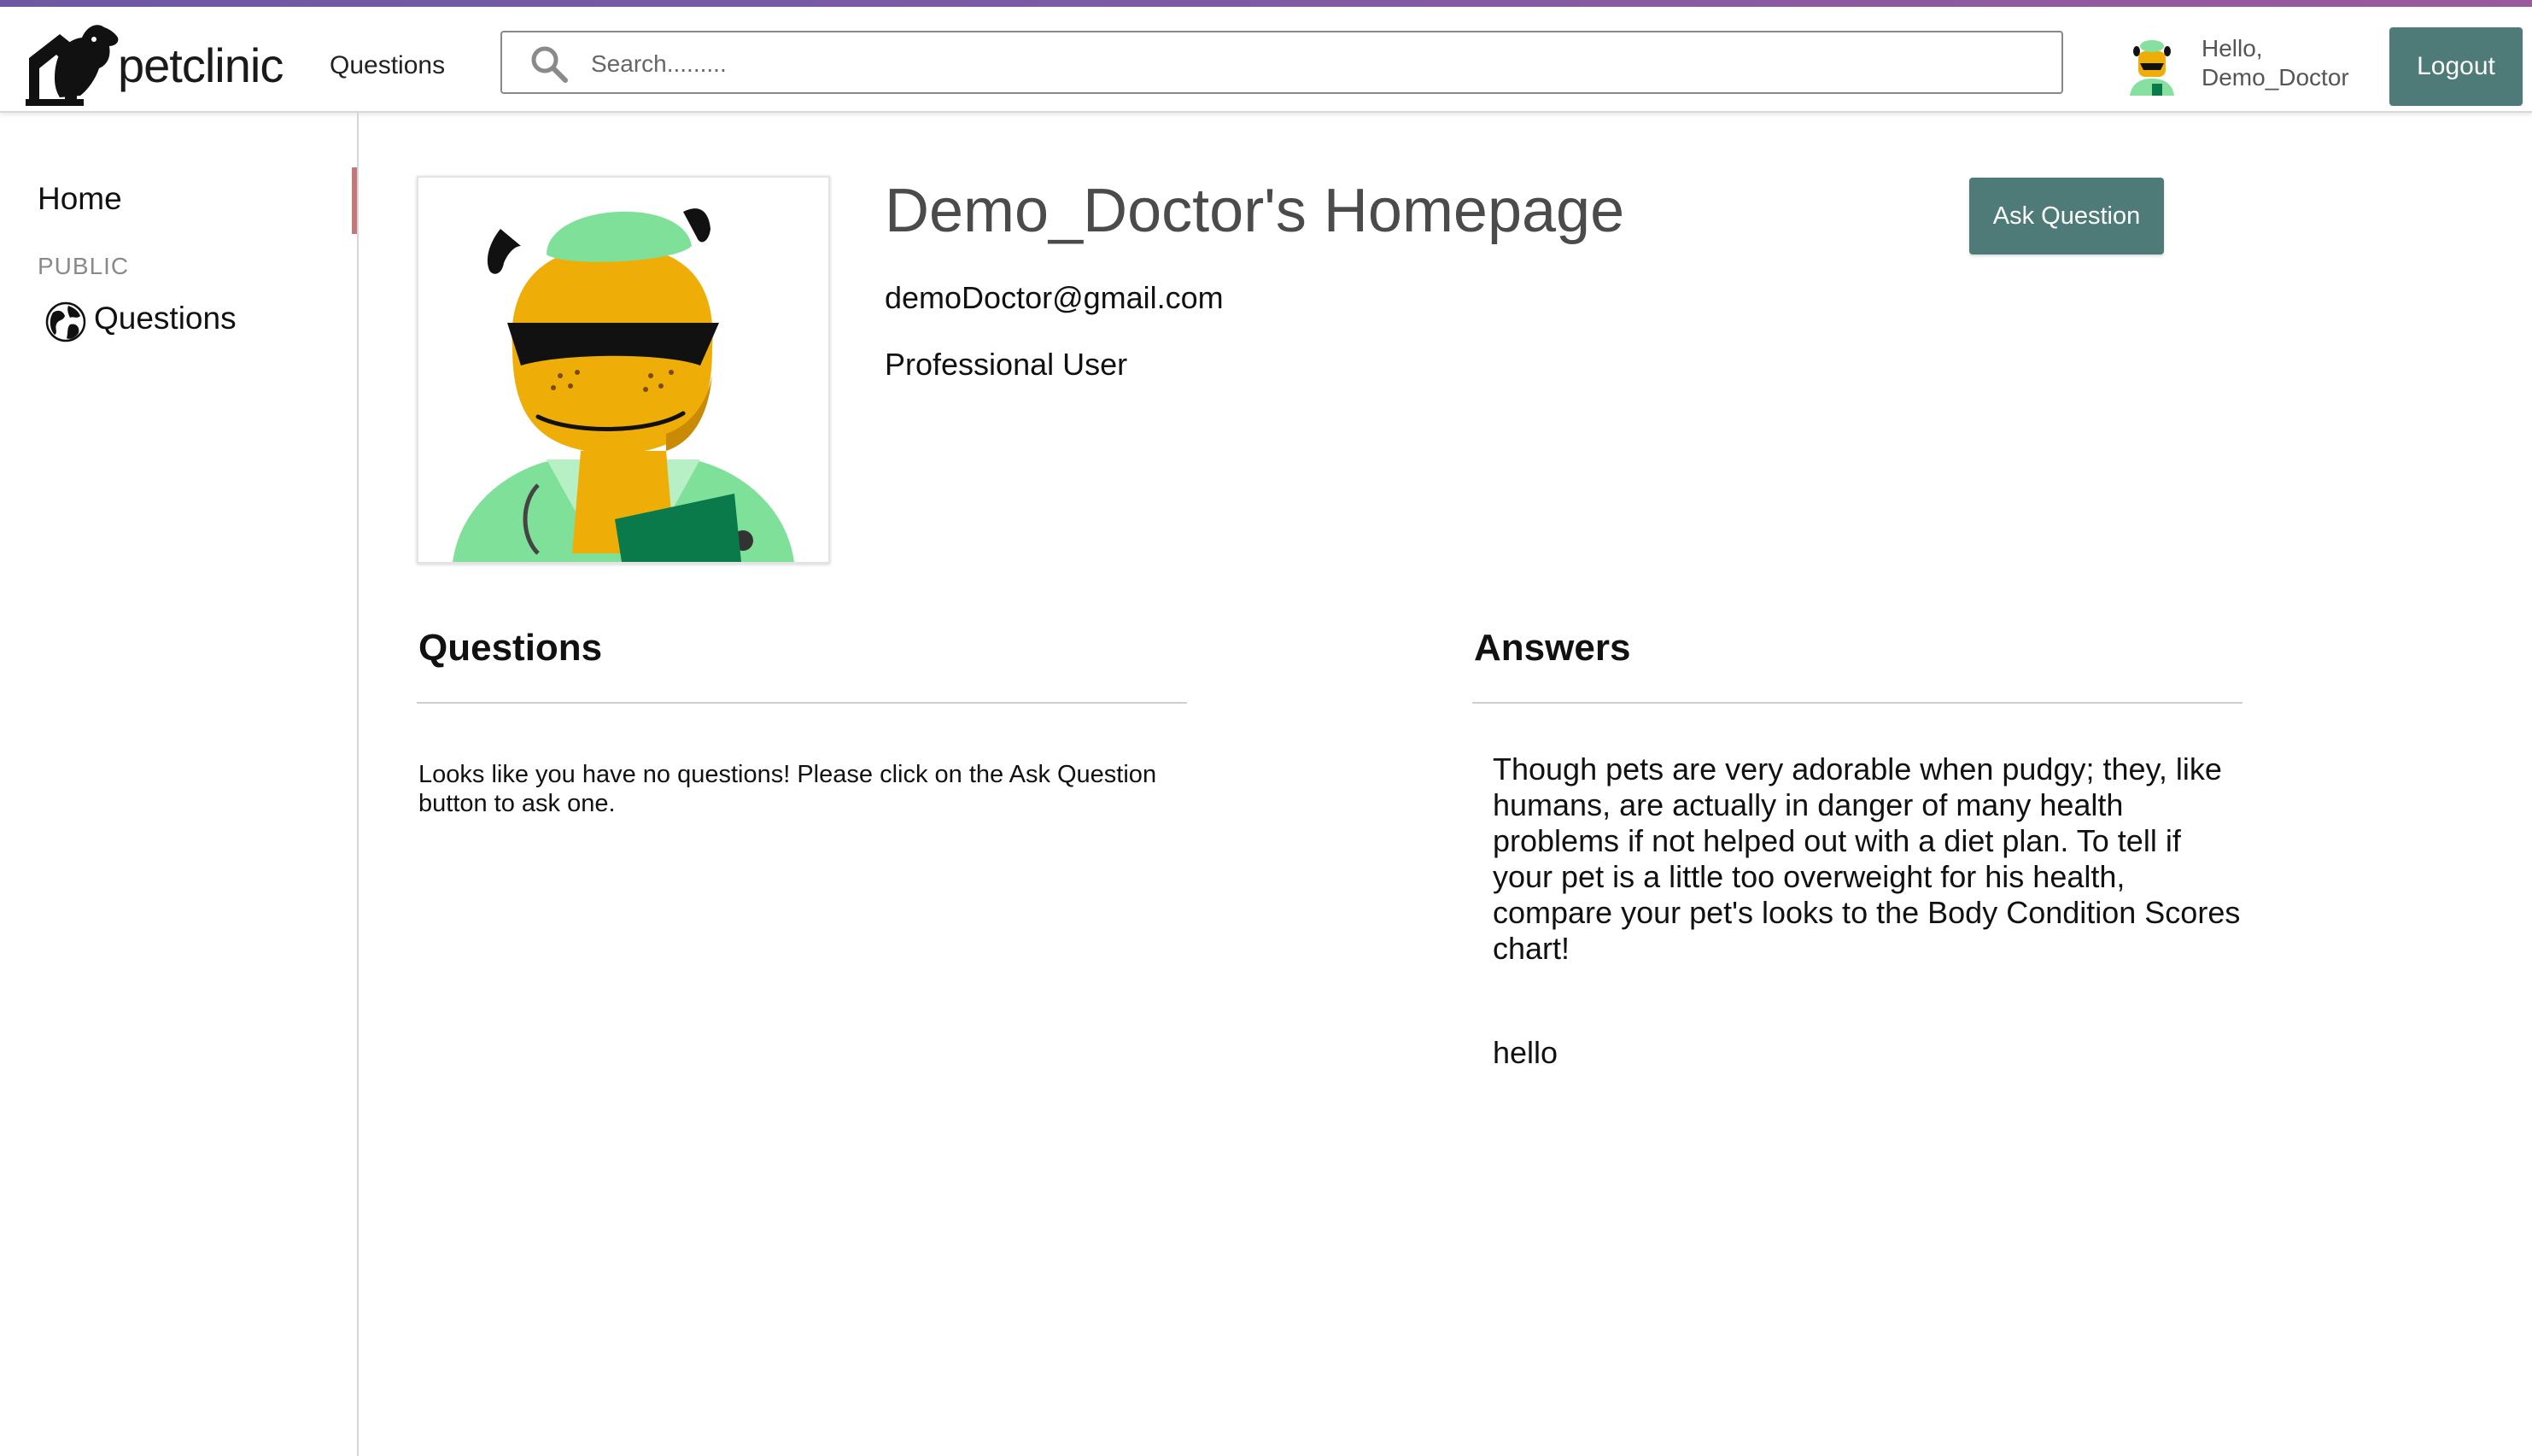 The image size is (2532, 1456). I want to click on page-title: Demo_Doctor's Homepage, so click(1255, 211).